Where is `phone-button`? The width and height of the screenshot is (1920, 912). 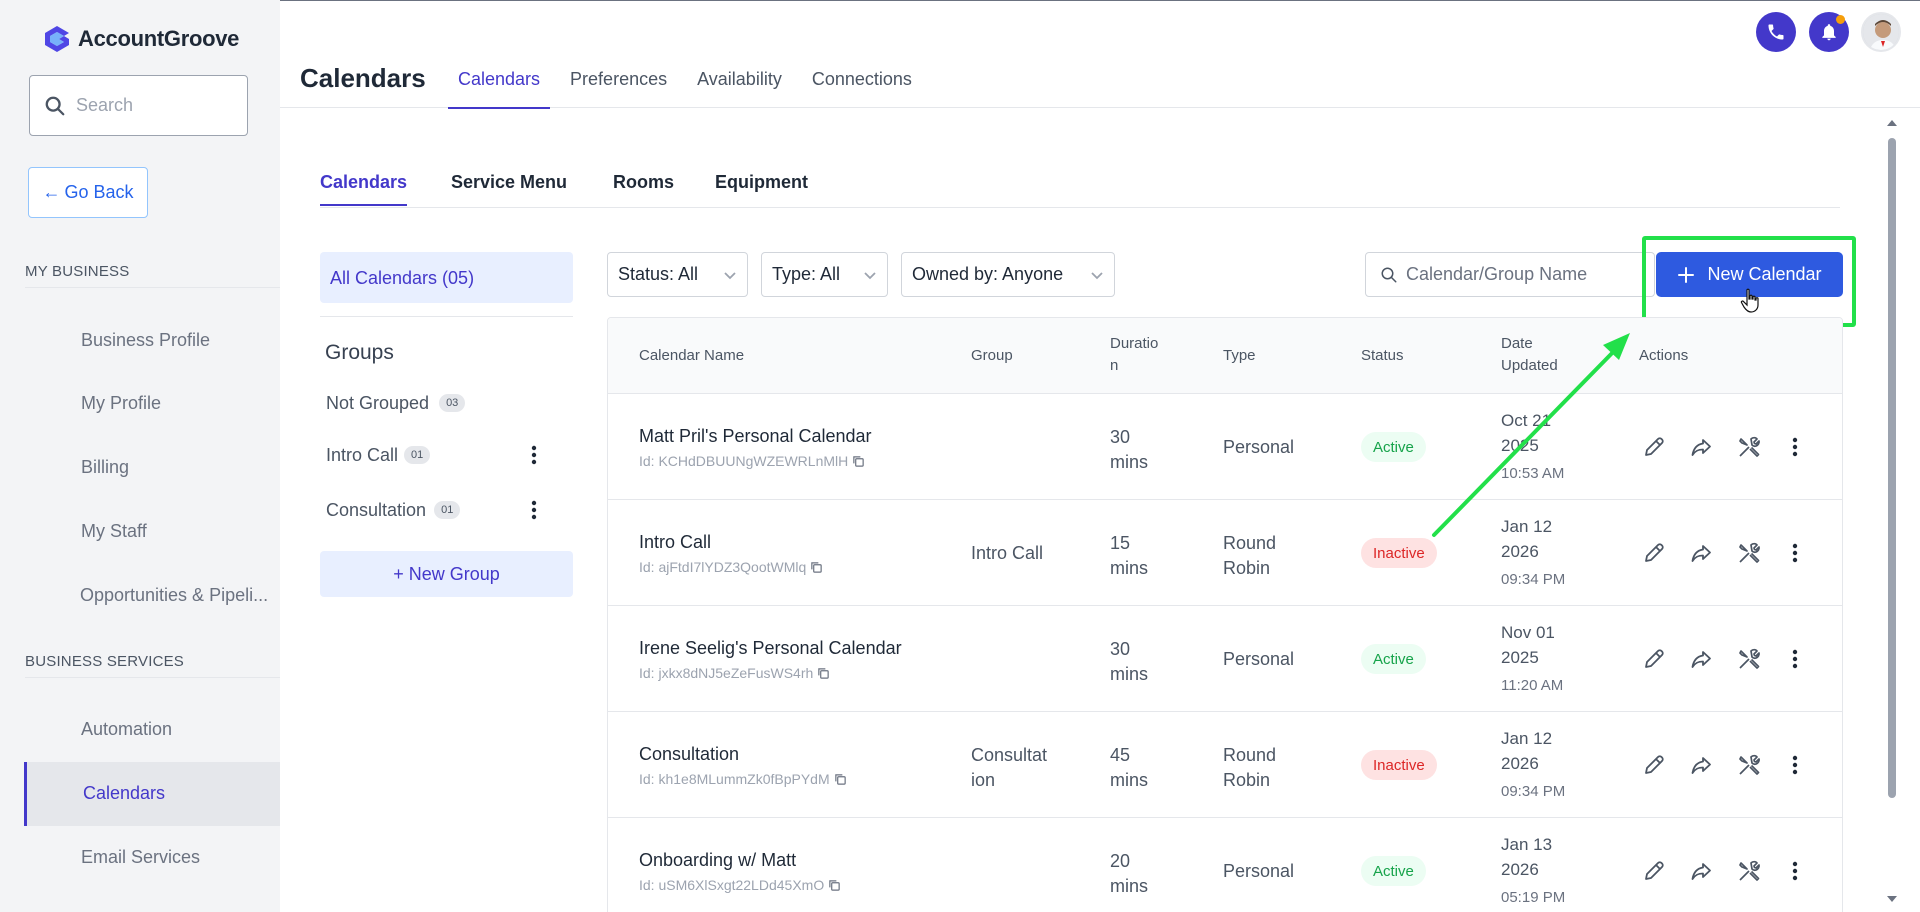 phone-button is located at coordinates (1776, 32).